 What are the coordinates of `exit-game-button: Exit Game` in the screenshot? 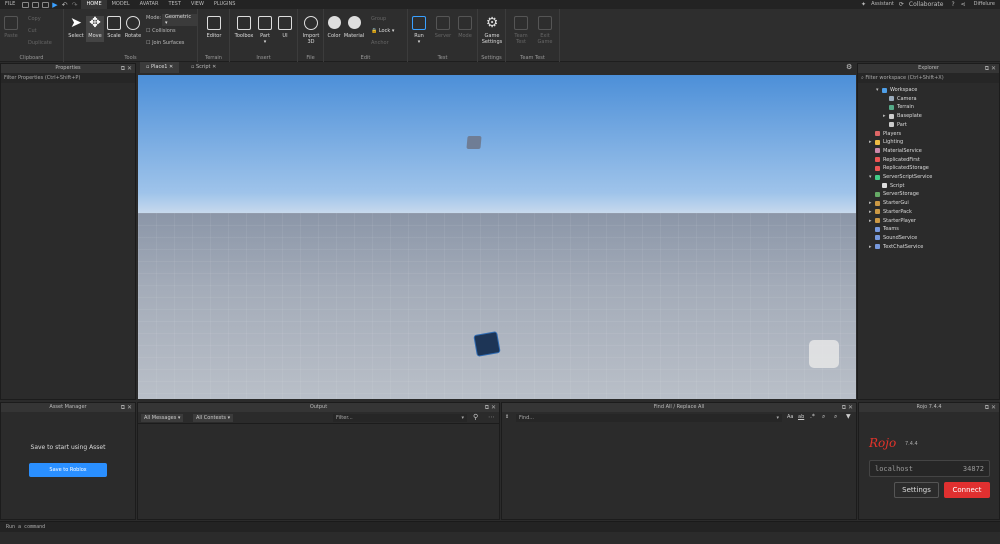 It's located at (545, 30).